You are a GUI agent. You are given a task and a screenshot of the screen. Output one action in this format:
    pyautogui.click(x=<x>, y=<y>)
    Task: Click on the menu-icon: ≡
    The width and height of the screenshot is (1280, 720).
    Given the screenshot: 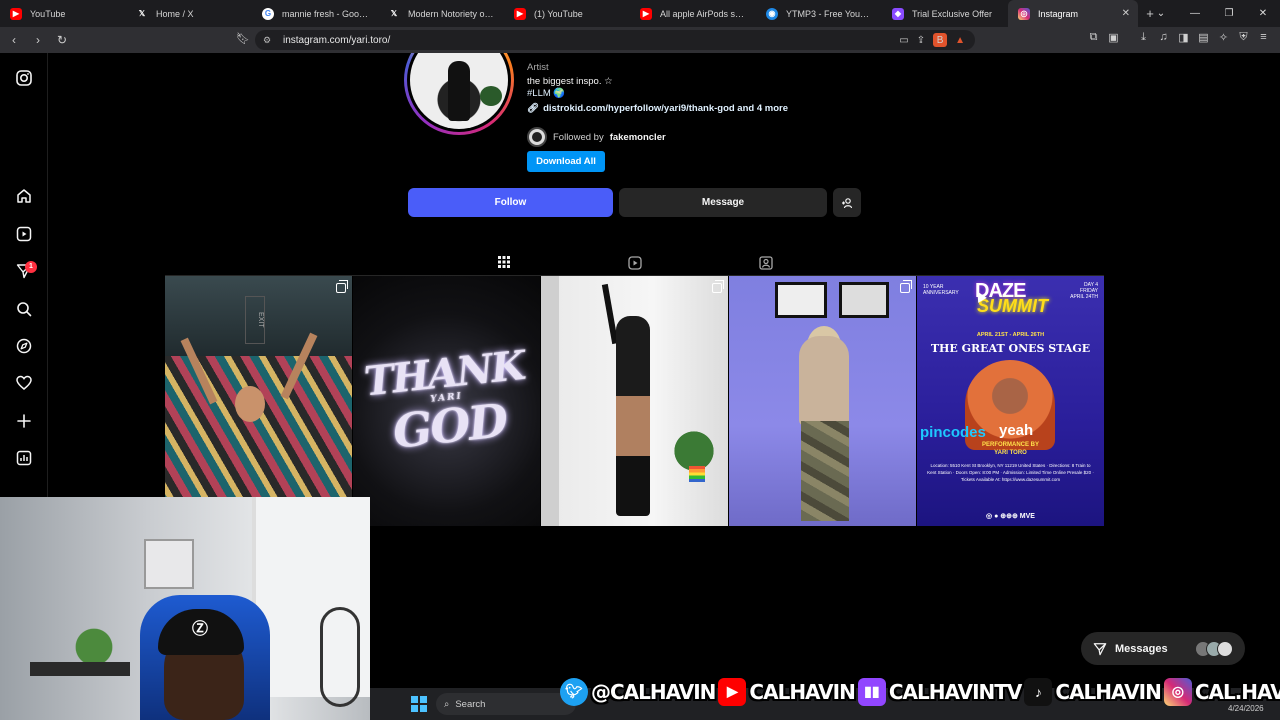 What is the action you would take?
    pyautogui.click(x=1263, y=37)
    